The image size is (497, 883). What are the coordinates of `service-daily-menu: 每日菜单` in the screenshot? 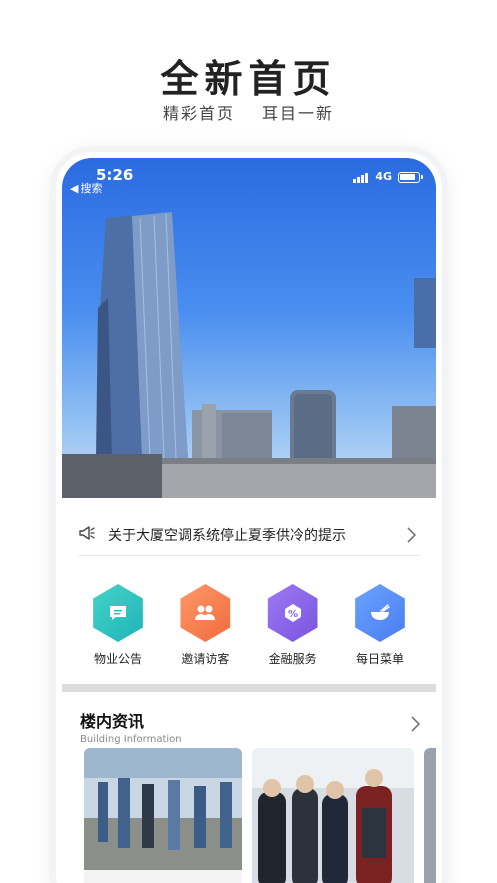 It's located at (380, 625).